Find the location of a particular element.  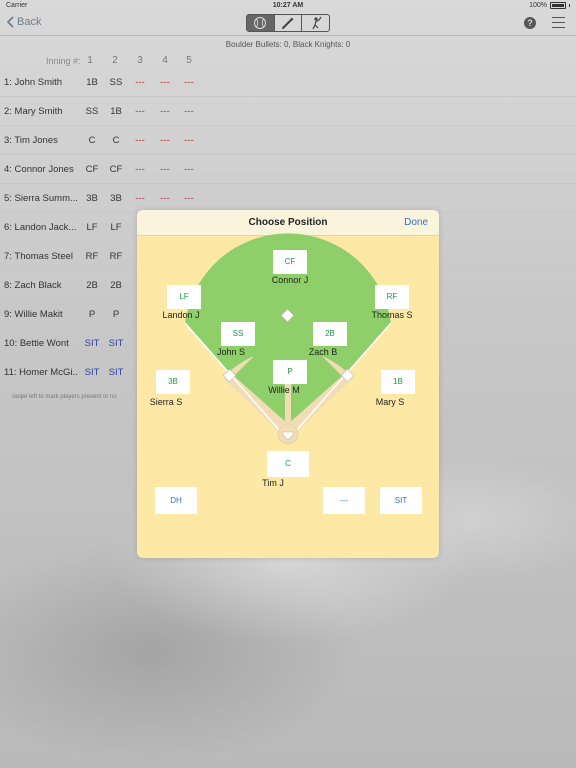

status-bar: Carrier 10:27 AM 100% is located at coordinates (288, 6).